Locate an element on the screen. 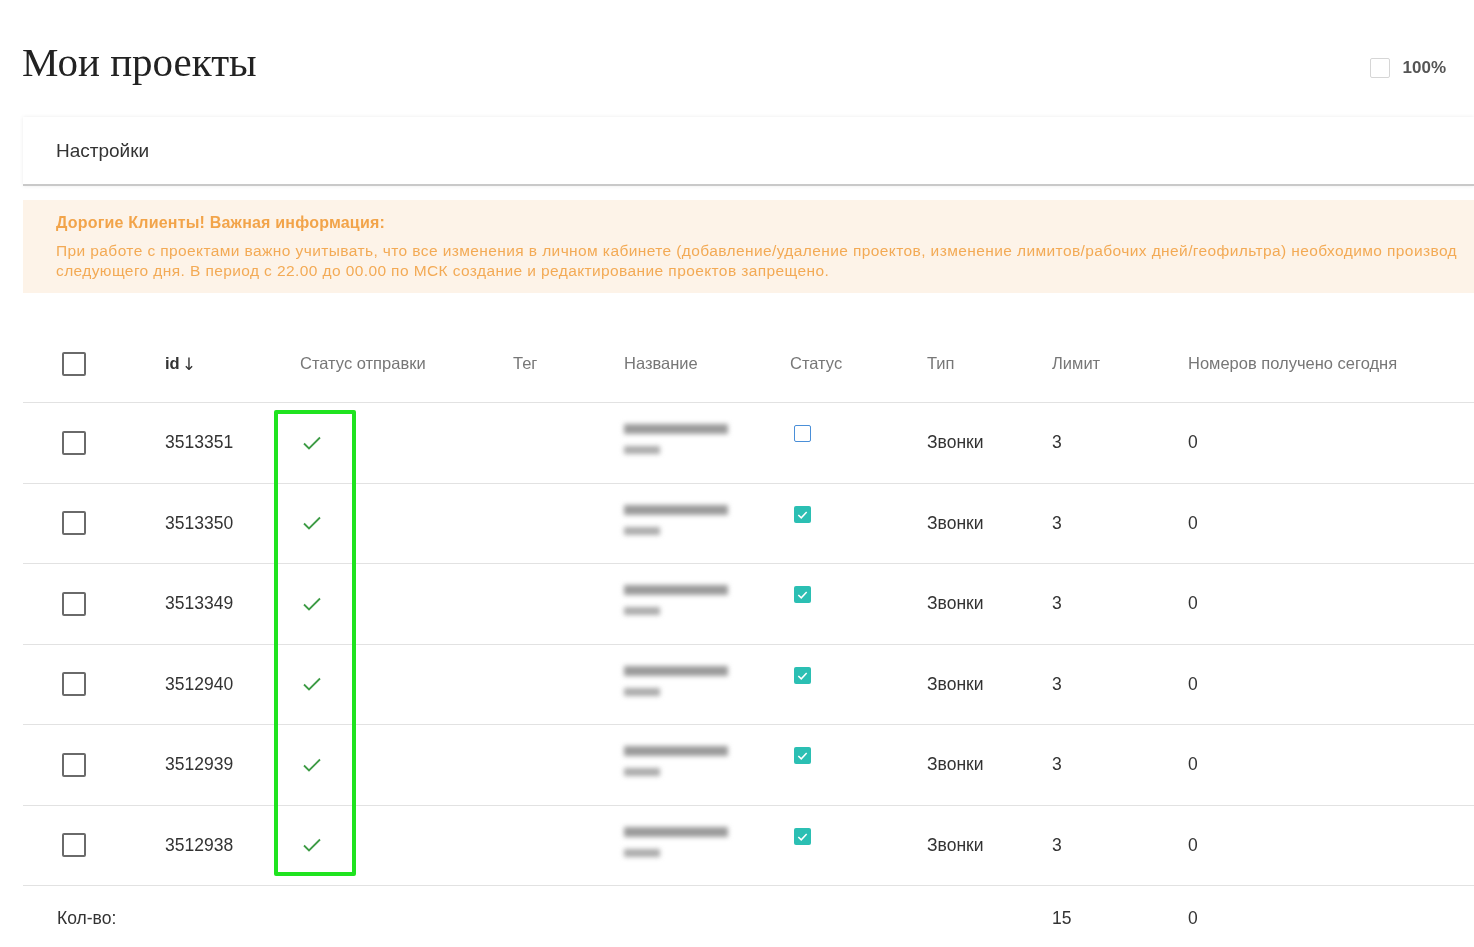  column-header: Тег is located at coordinates (525, 363).